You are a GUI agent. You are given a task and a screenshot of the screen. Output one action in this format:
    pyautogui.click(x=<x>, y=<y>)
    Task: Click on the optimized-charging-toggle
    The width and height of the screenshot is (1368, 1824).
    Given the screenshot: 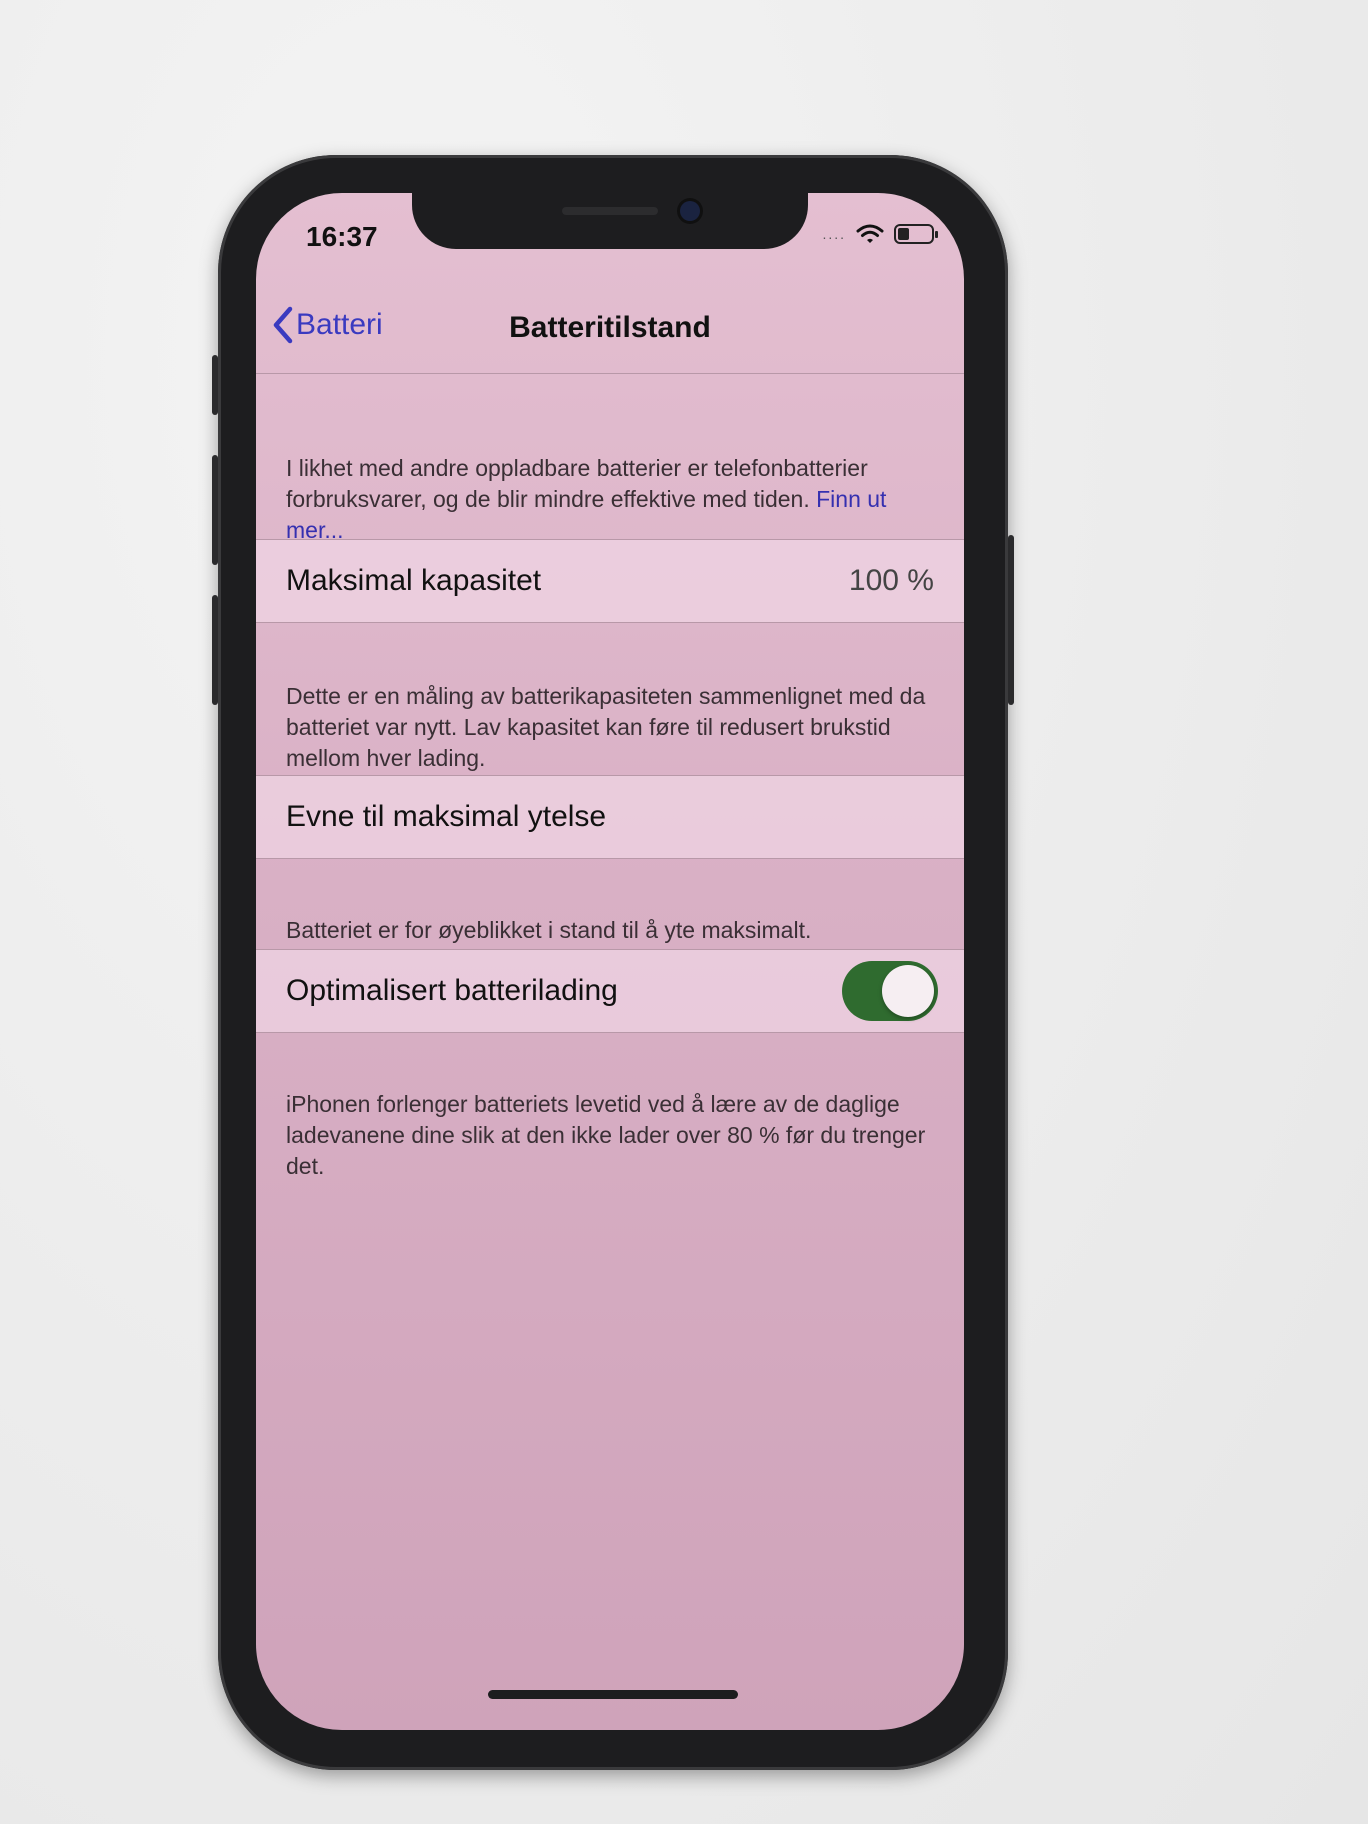 What is the action you would take?
    pyautogui.click(x=890, y=991)
    